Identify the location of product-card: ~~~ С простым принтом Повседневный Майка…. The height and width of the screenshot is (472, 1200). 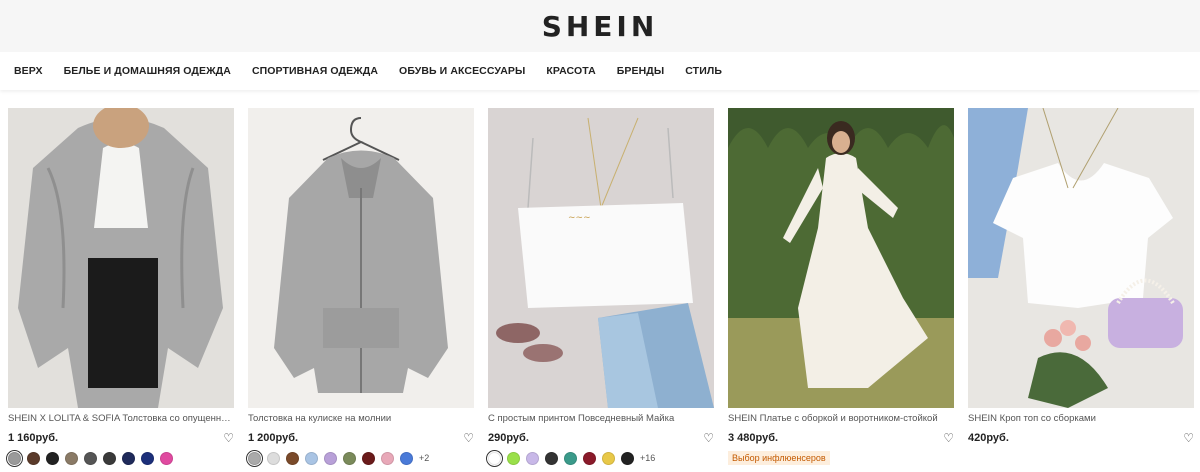
(601, 287).